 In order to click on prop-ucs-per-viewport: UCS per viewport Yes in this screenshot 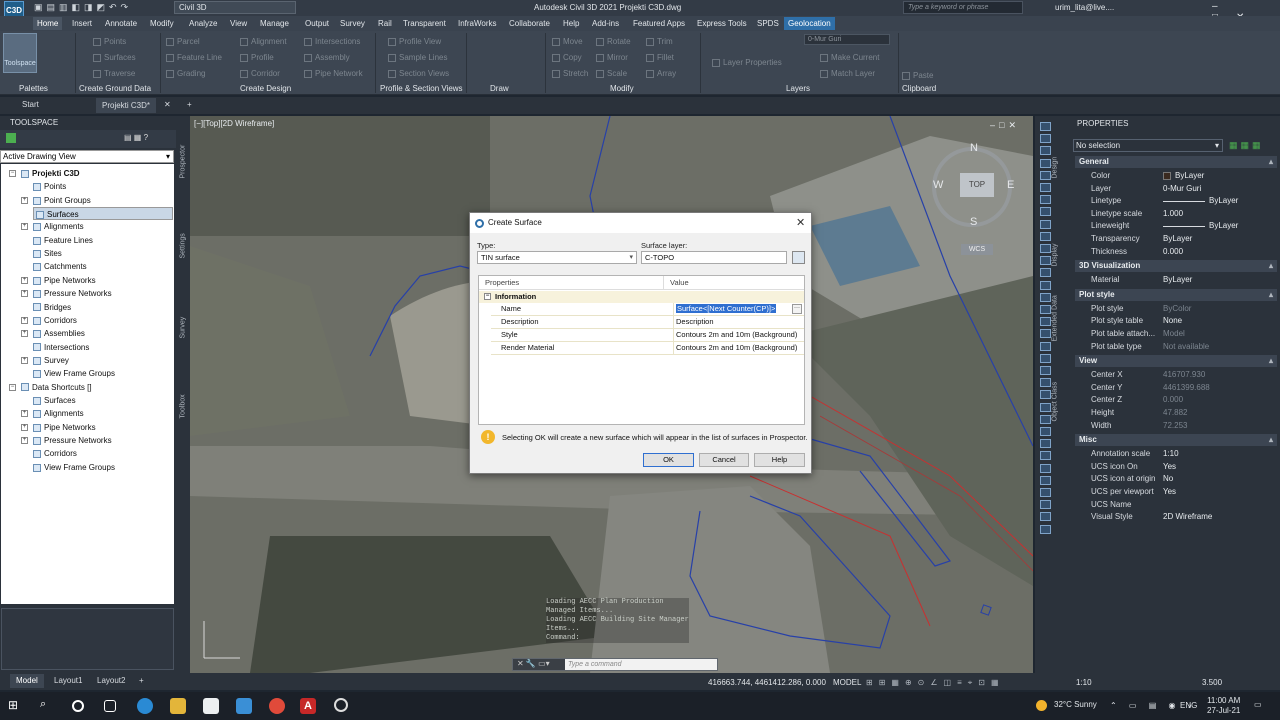, I will do `click(1176, 492)`.